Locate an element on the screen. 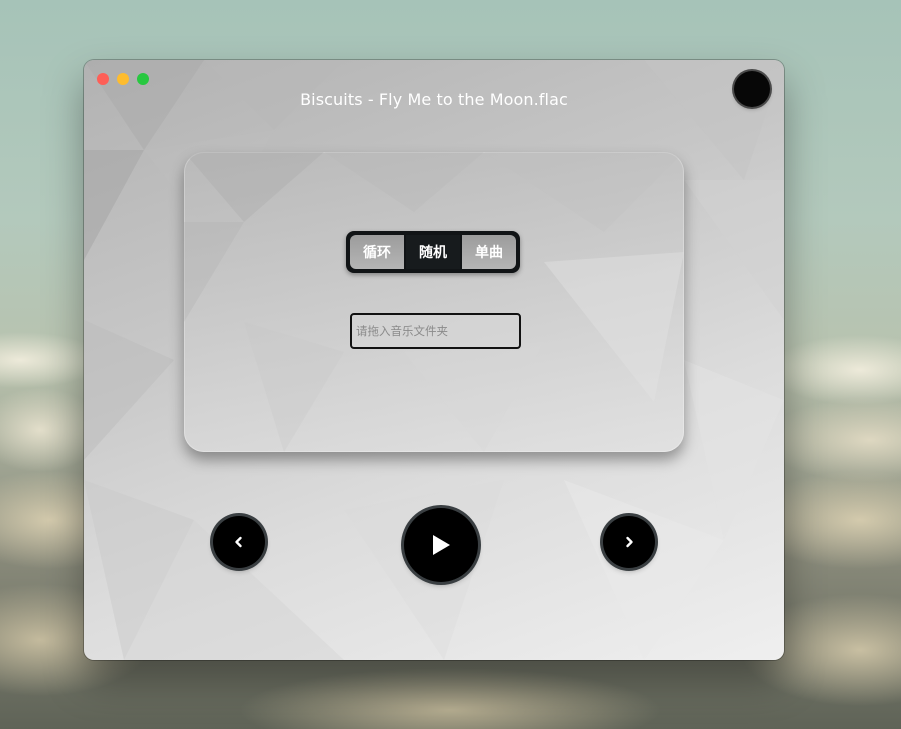  minimize-window-button is located at coordinates (123, 79).